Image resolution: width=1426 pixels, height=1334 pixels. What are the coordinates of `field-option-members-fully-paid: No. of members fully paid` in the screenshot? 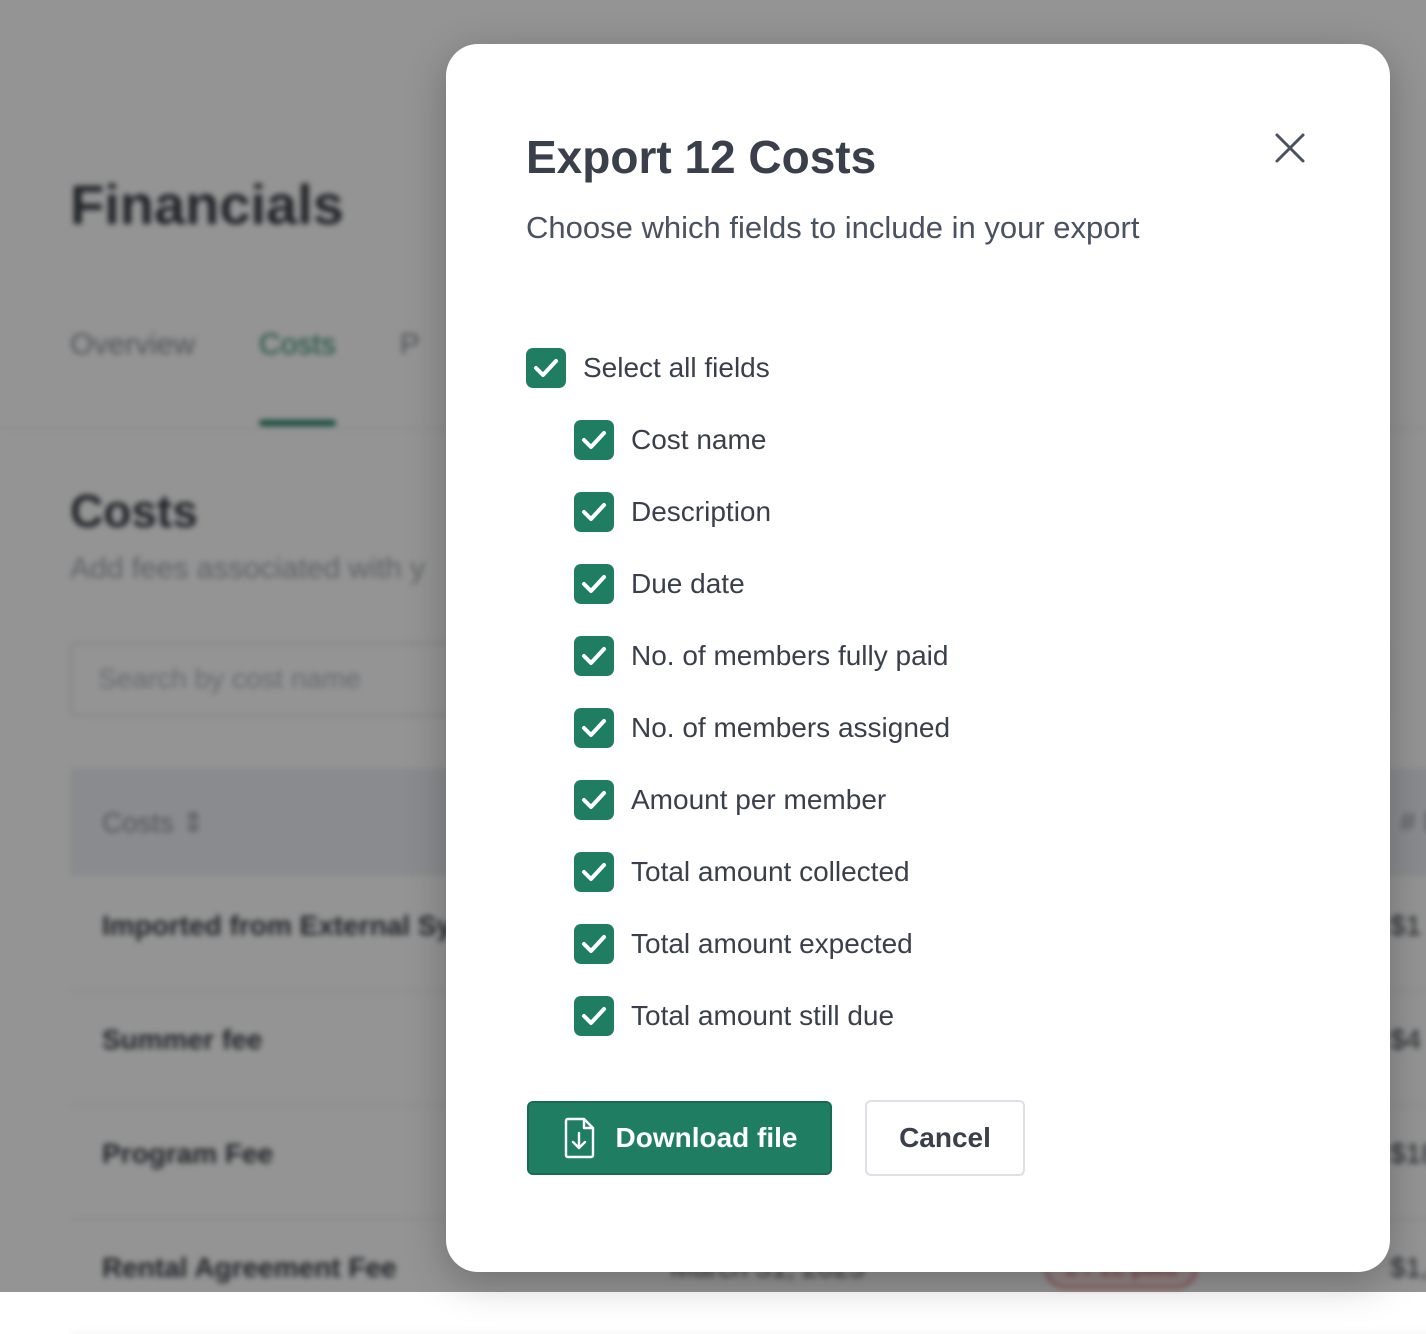 It's located at (761, 656).